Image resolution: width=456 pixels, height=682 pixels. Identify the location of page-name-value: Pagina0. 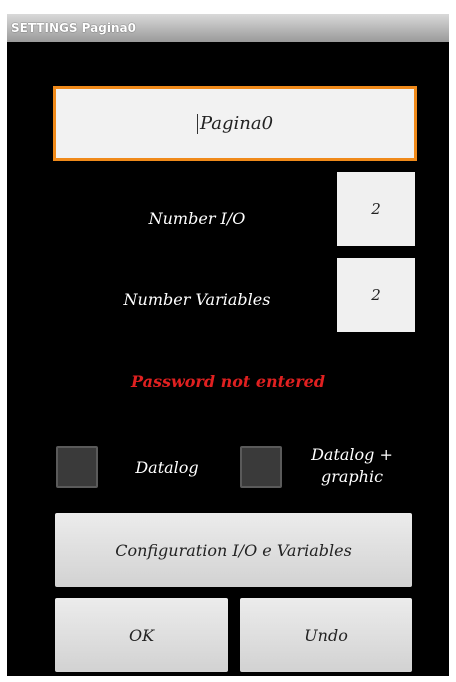
(236, 123).